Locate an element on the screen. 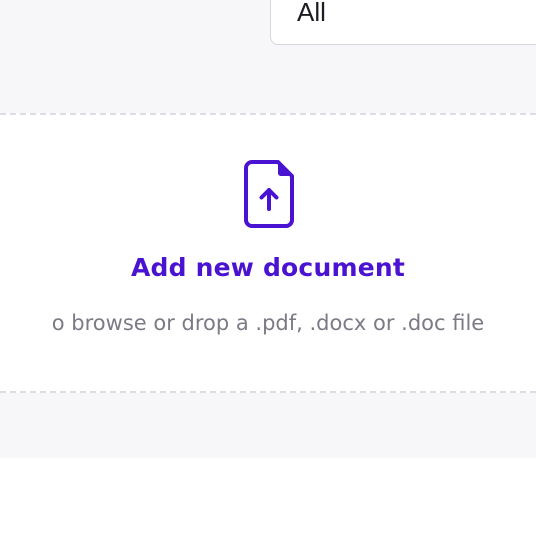 The image size is (536, 536). file-upload-icon is located at coordinates (269, 194).